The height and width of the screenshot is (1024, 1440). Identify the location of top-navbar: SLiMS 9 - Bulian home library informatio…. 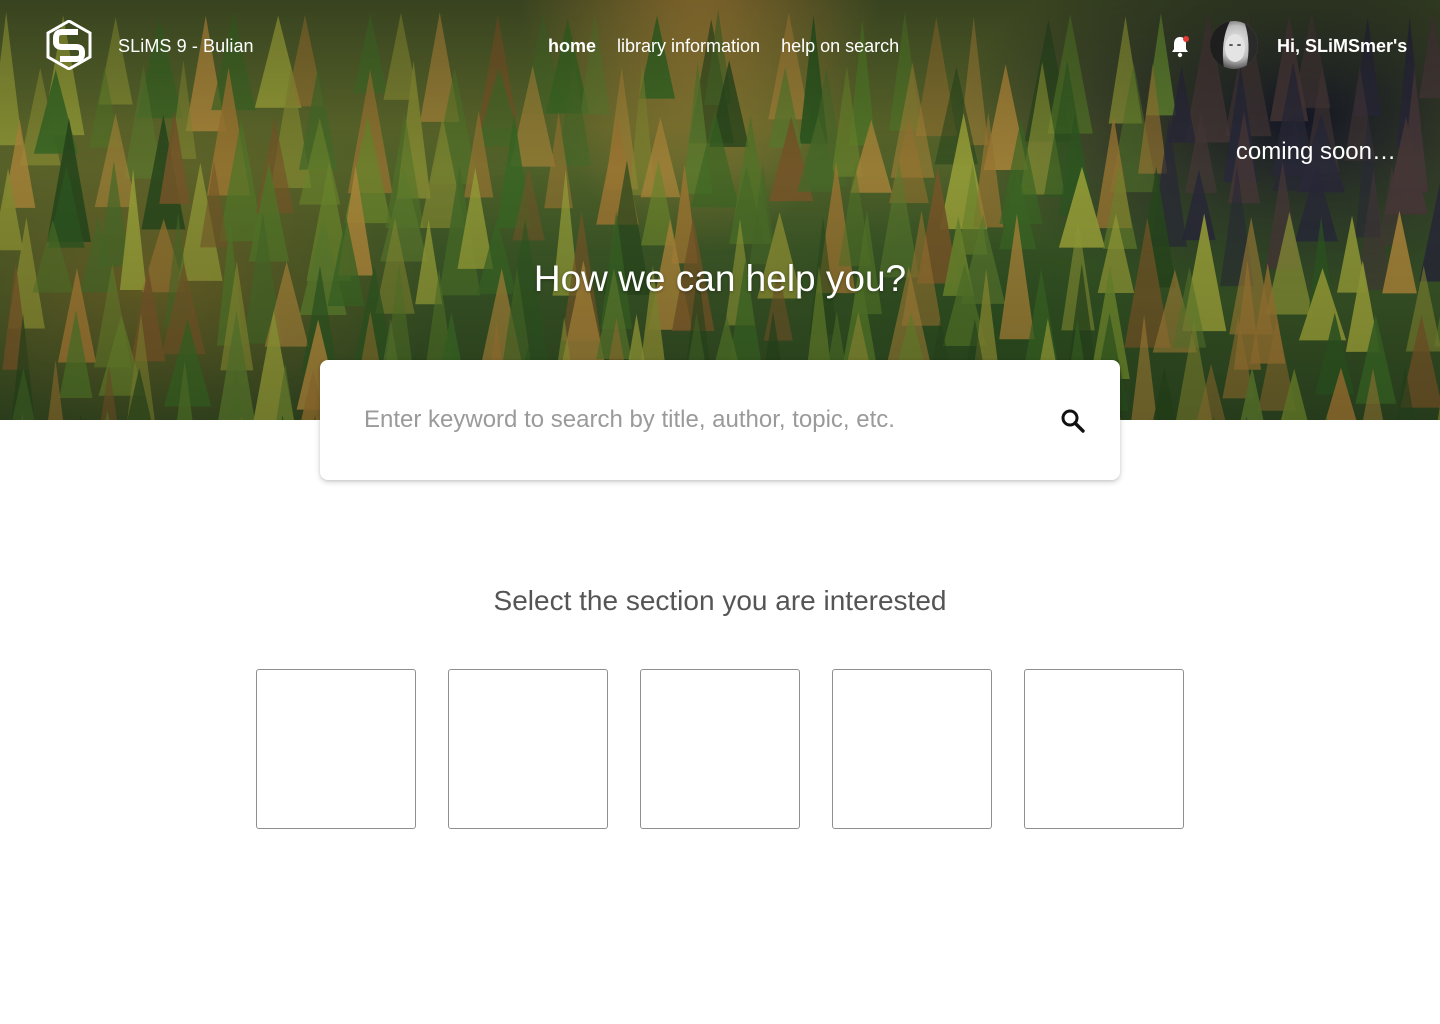
(720, 46).